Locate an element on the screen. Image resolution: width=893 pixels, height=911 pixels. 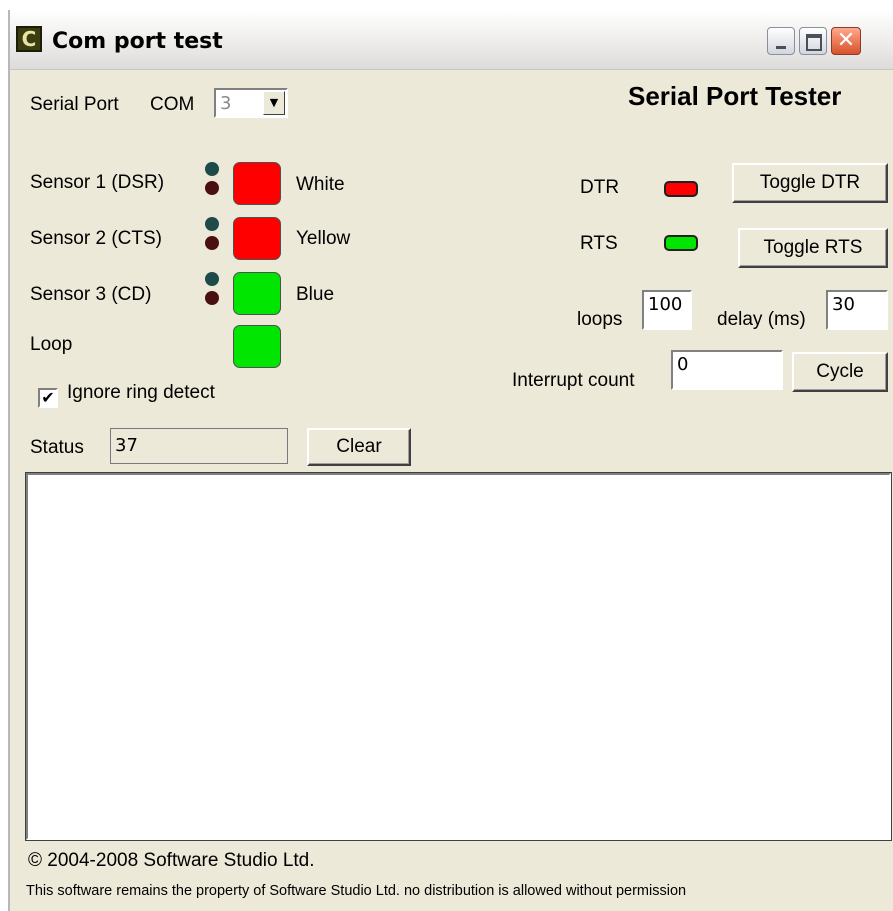
app-icon: C is located at coordinates (29, 39).